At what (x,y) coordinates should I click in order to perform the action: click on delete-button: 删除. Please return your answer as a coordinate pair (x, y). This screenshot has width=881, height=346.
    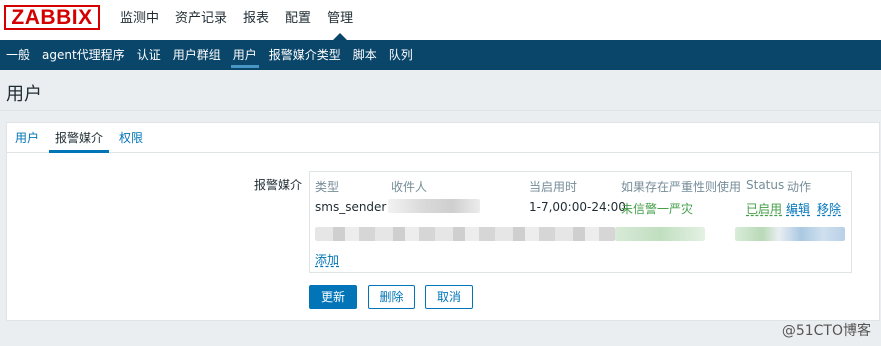
    Looking at the image, I should click on (391, 297).